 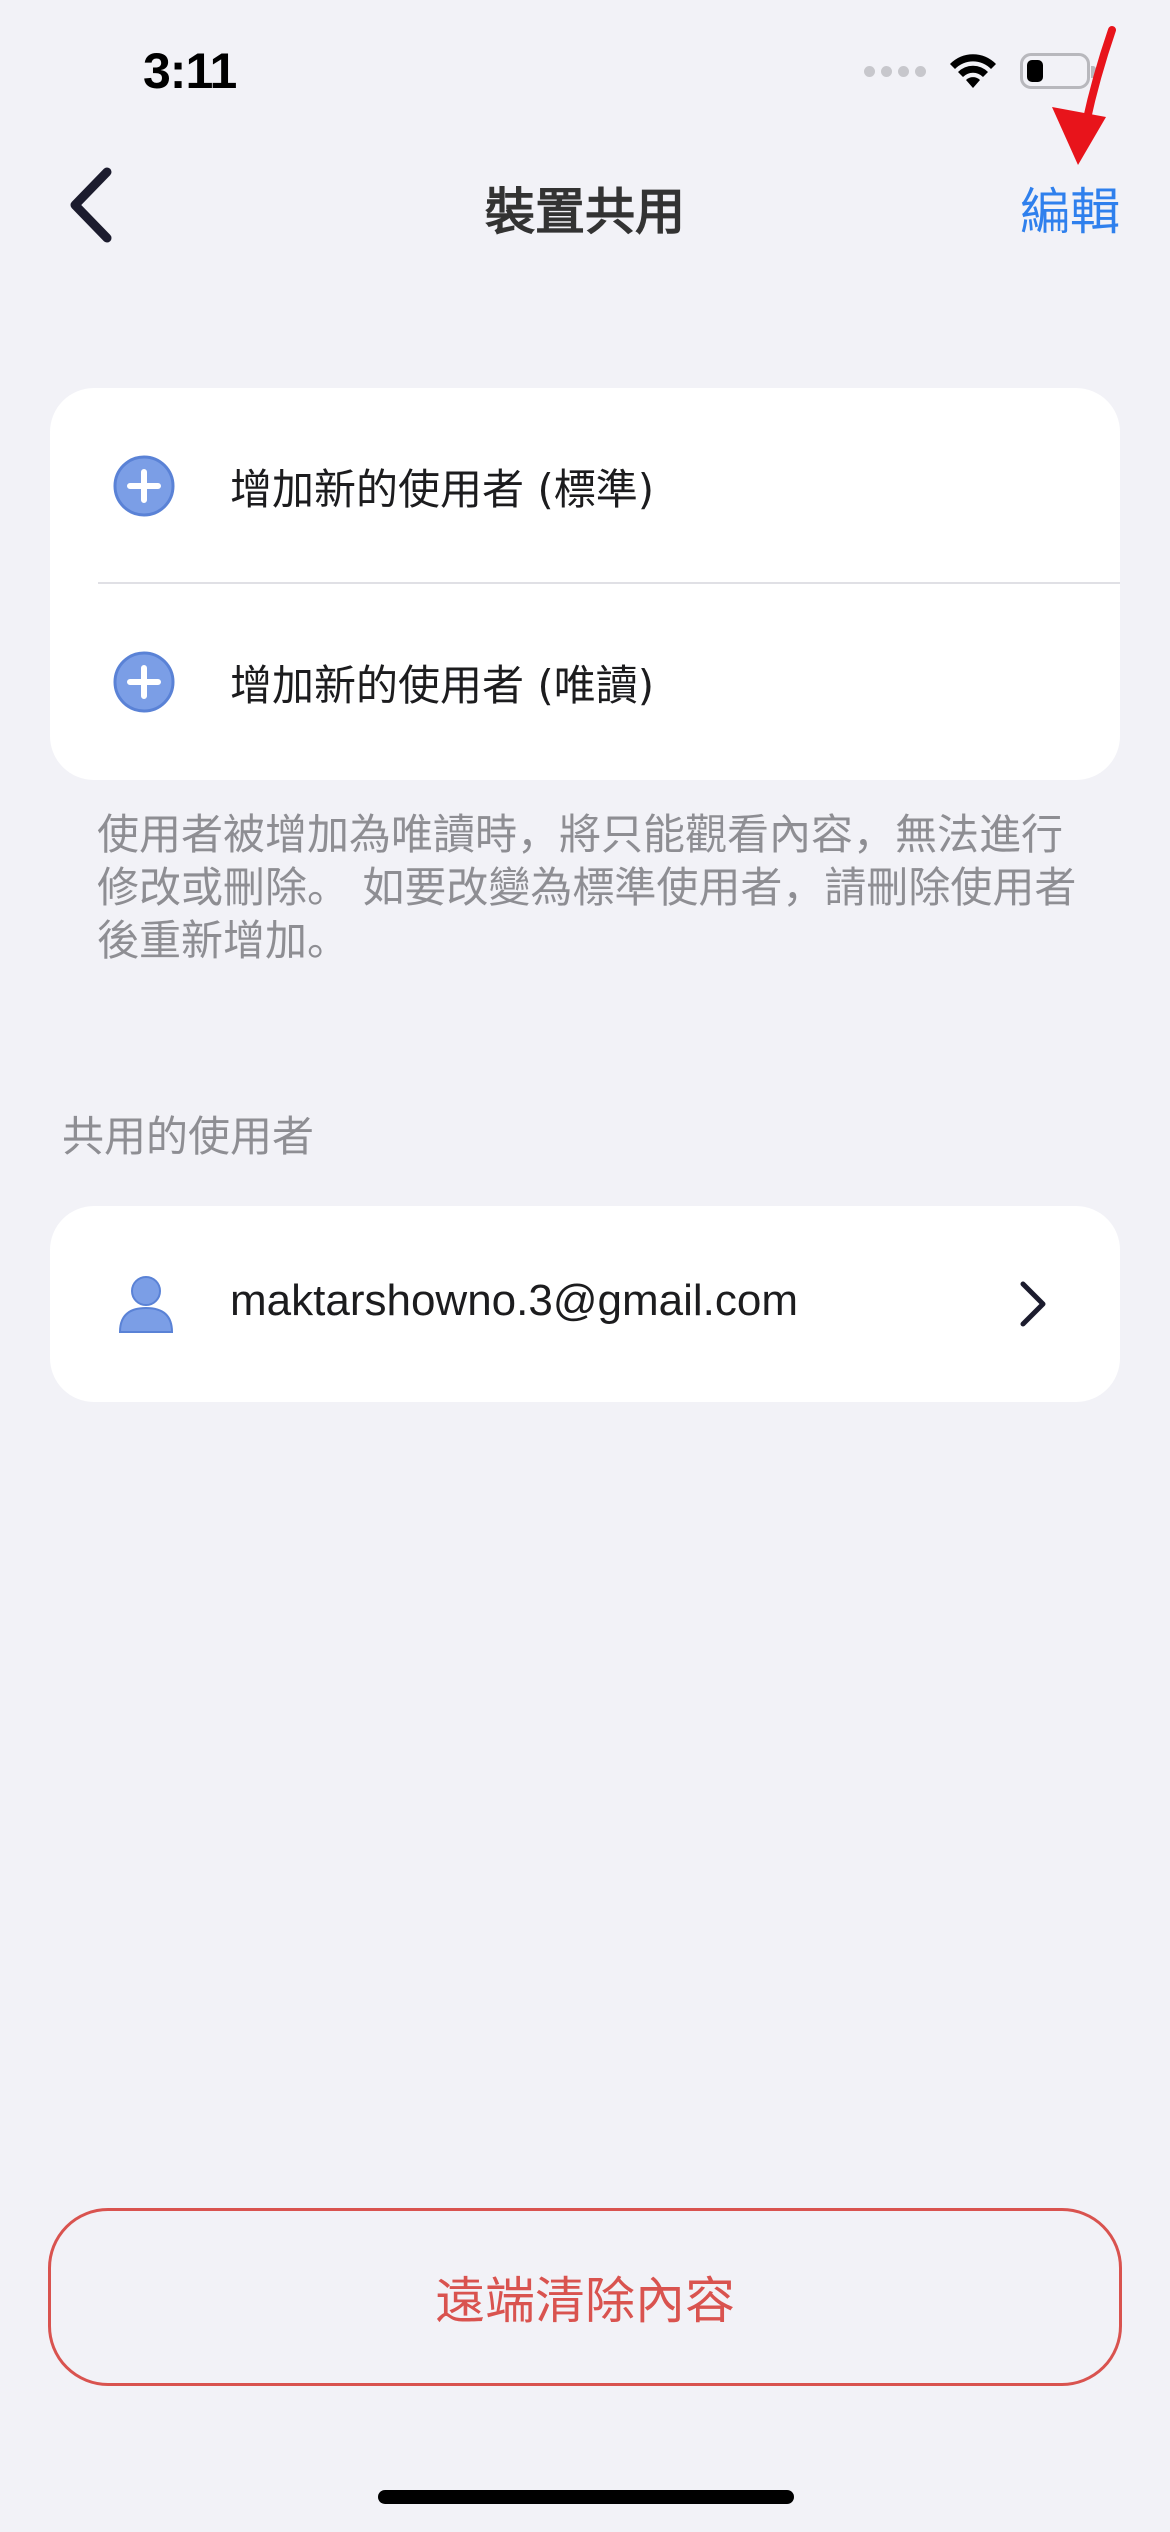 I want to click on wifi-icon, so click(x=973, y=71).